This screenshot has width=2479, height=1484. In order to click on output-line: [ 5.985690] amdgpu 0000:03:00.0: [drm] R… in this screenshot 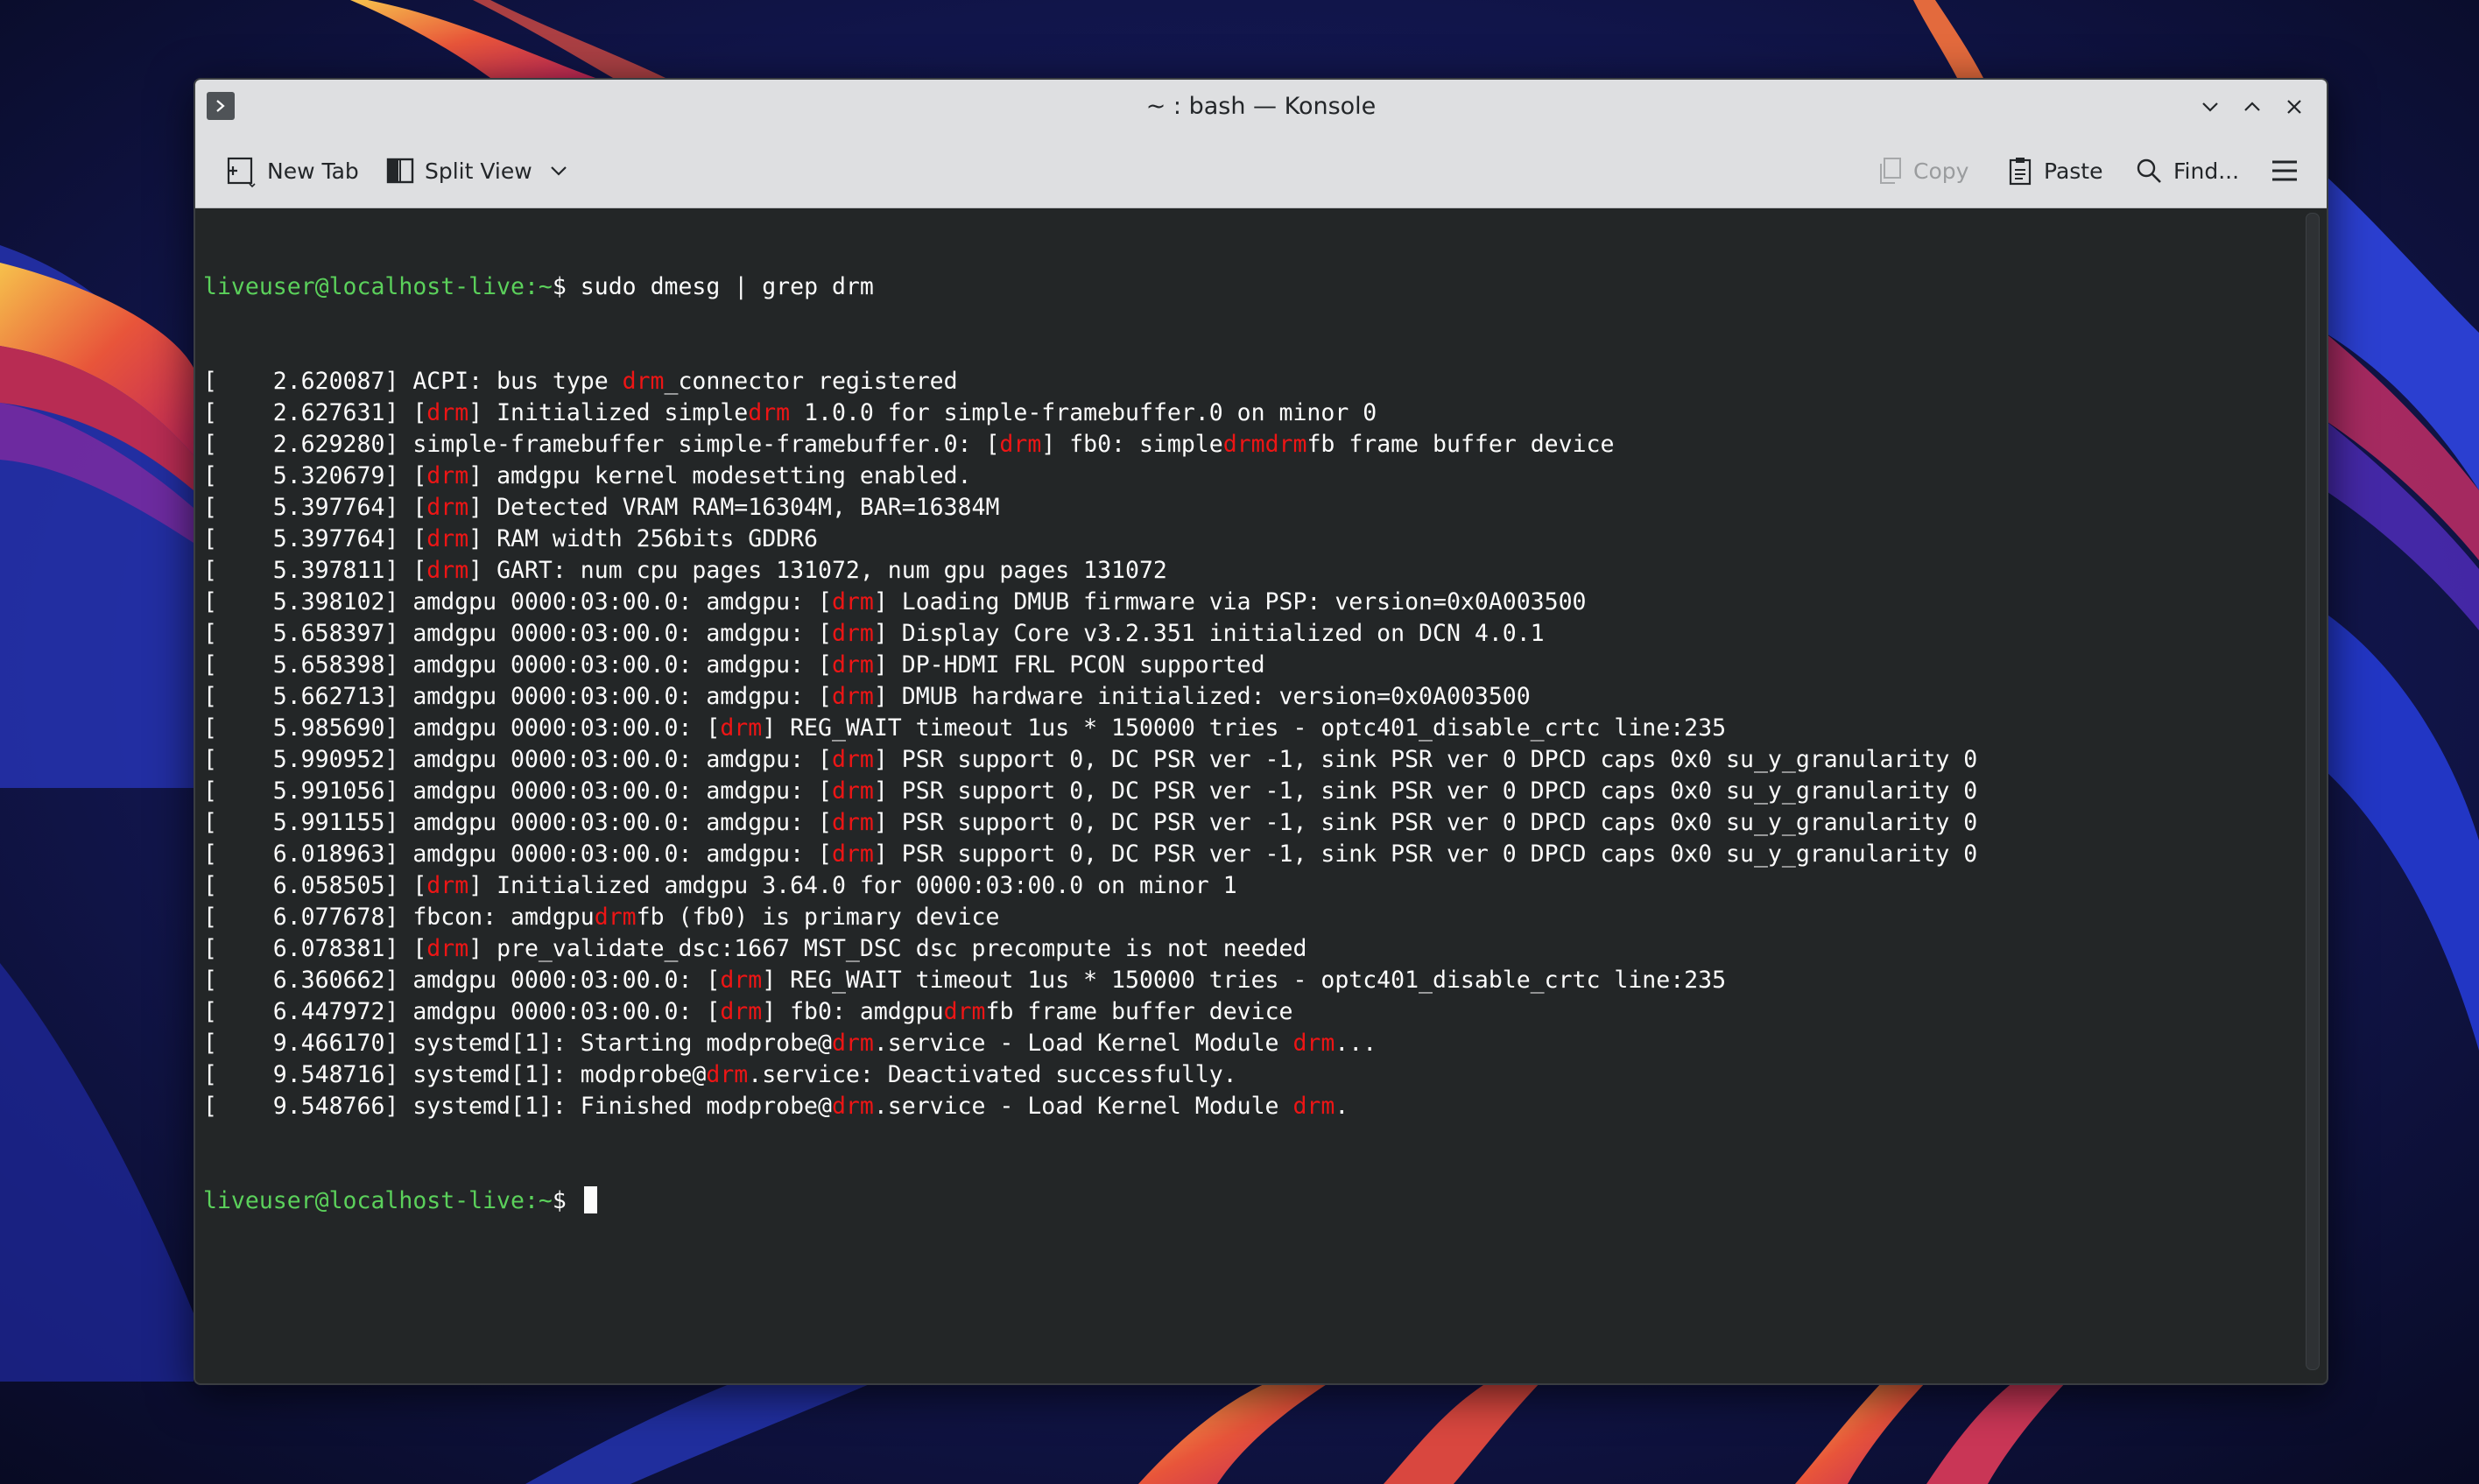, I will do `click(965, 728)`.